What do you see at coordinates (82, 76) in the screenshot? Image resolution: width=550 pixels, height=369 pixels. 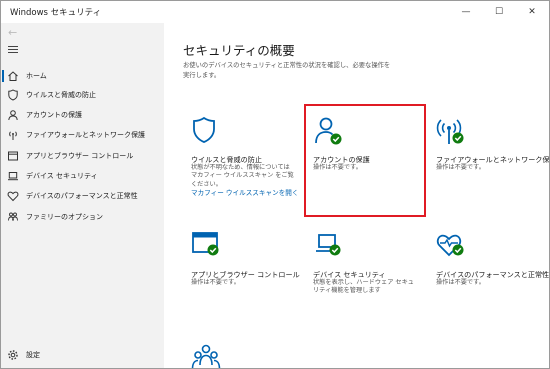 I see `sidebar-item-home: ホーム` at bounding box center [82, 76].